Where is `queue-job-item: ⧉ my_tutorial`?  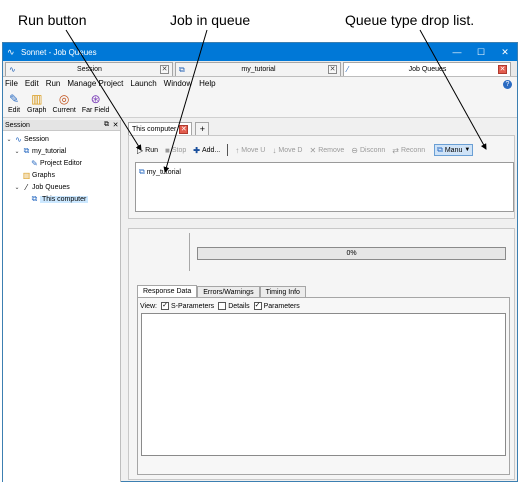 queue-job-item: ⧉ my_tutorial is located at coordinates (324, 172).